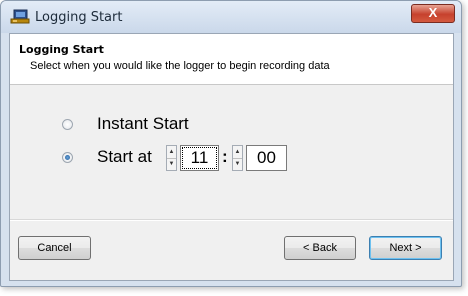 The height and width of the screenshot is (296, 468). What do you see at coordinates (199, 158) in the screenshot?
I see `hour-field: 11` at bounding box center [199, 158].